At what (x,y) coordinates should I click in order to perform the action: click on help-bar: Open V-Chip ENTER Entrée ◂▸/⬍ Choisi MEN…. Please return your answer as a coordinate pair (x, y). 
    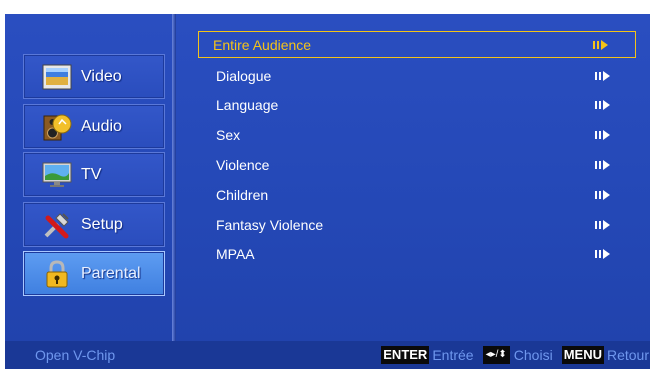
    Looking at the image, I should click on (327, 355).